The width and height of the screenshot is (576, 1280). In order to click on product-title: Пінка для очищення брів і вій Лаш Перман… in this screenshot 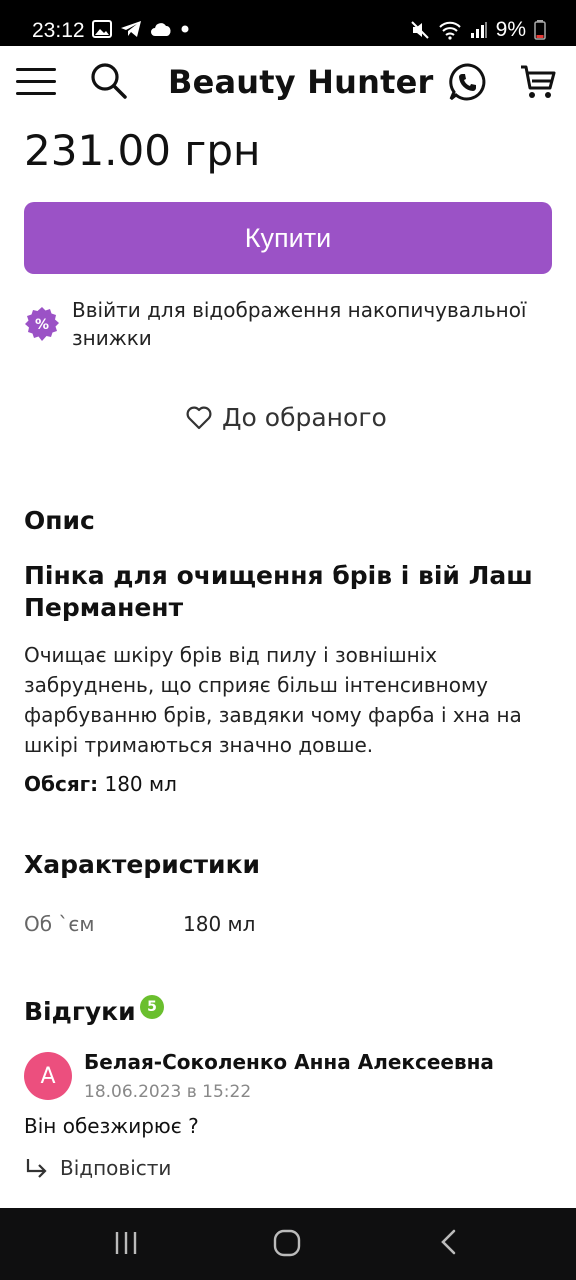, I will do `click(278, 591)`.